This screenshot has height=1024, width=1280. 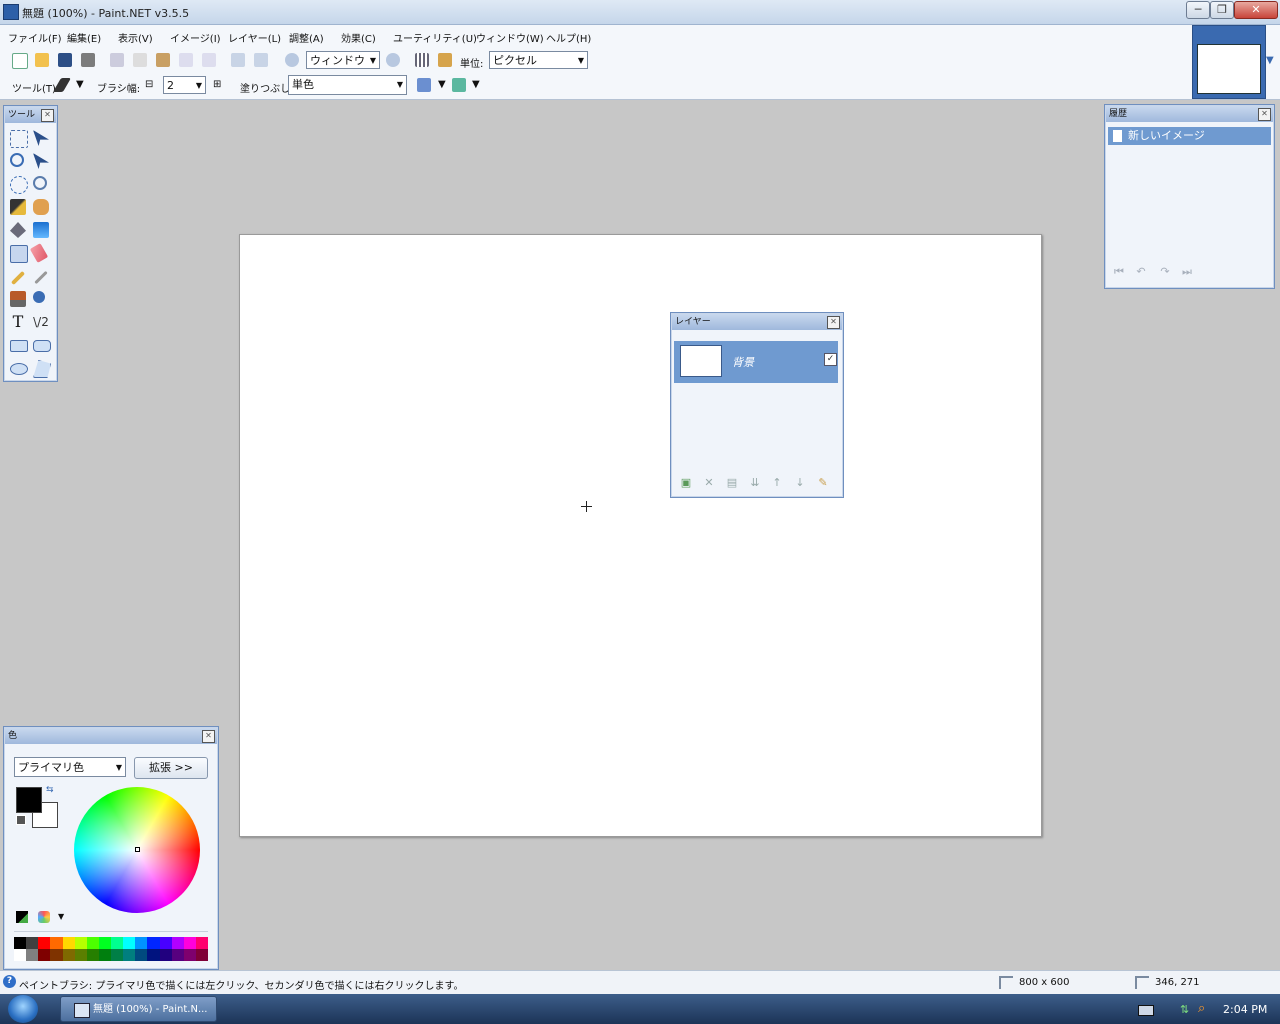 What do you see at coordinates (140, 60) in the screenshot?
I see `copy-icon` at bounding box center [140, 60].